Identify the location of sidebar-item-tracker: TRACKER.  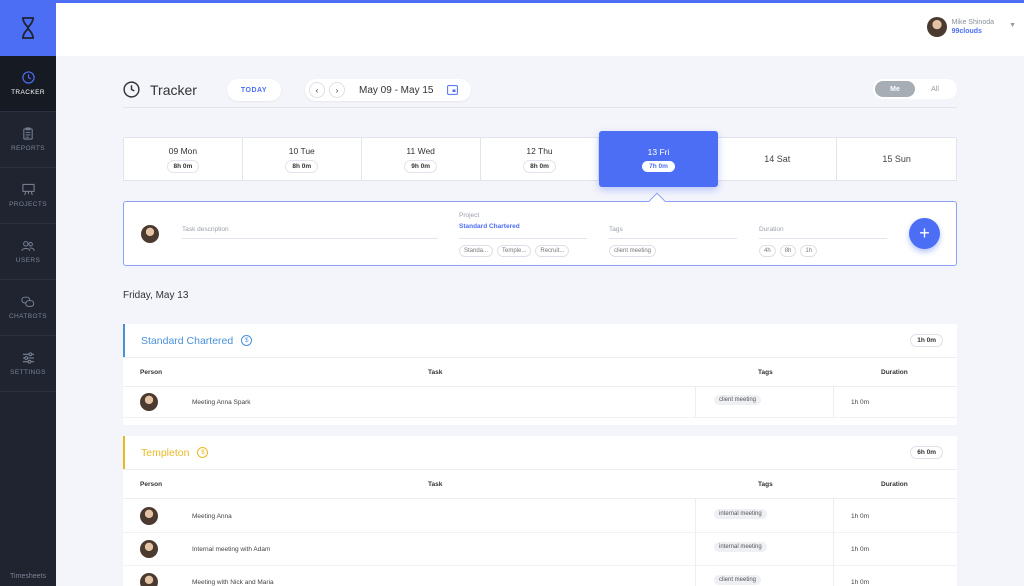
(28, 84).